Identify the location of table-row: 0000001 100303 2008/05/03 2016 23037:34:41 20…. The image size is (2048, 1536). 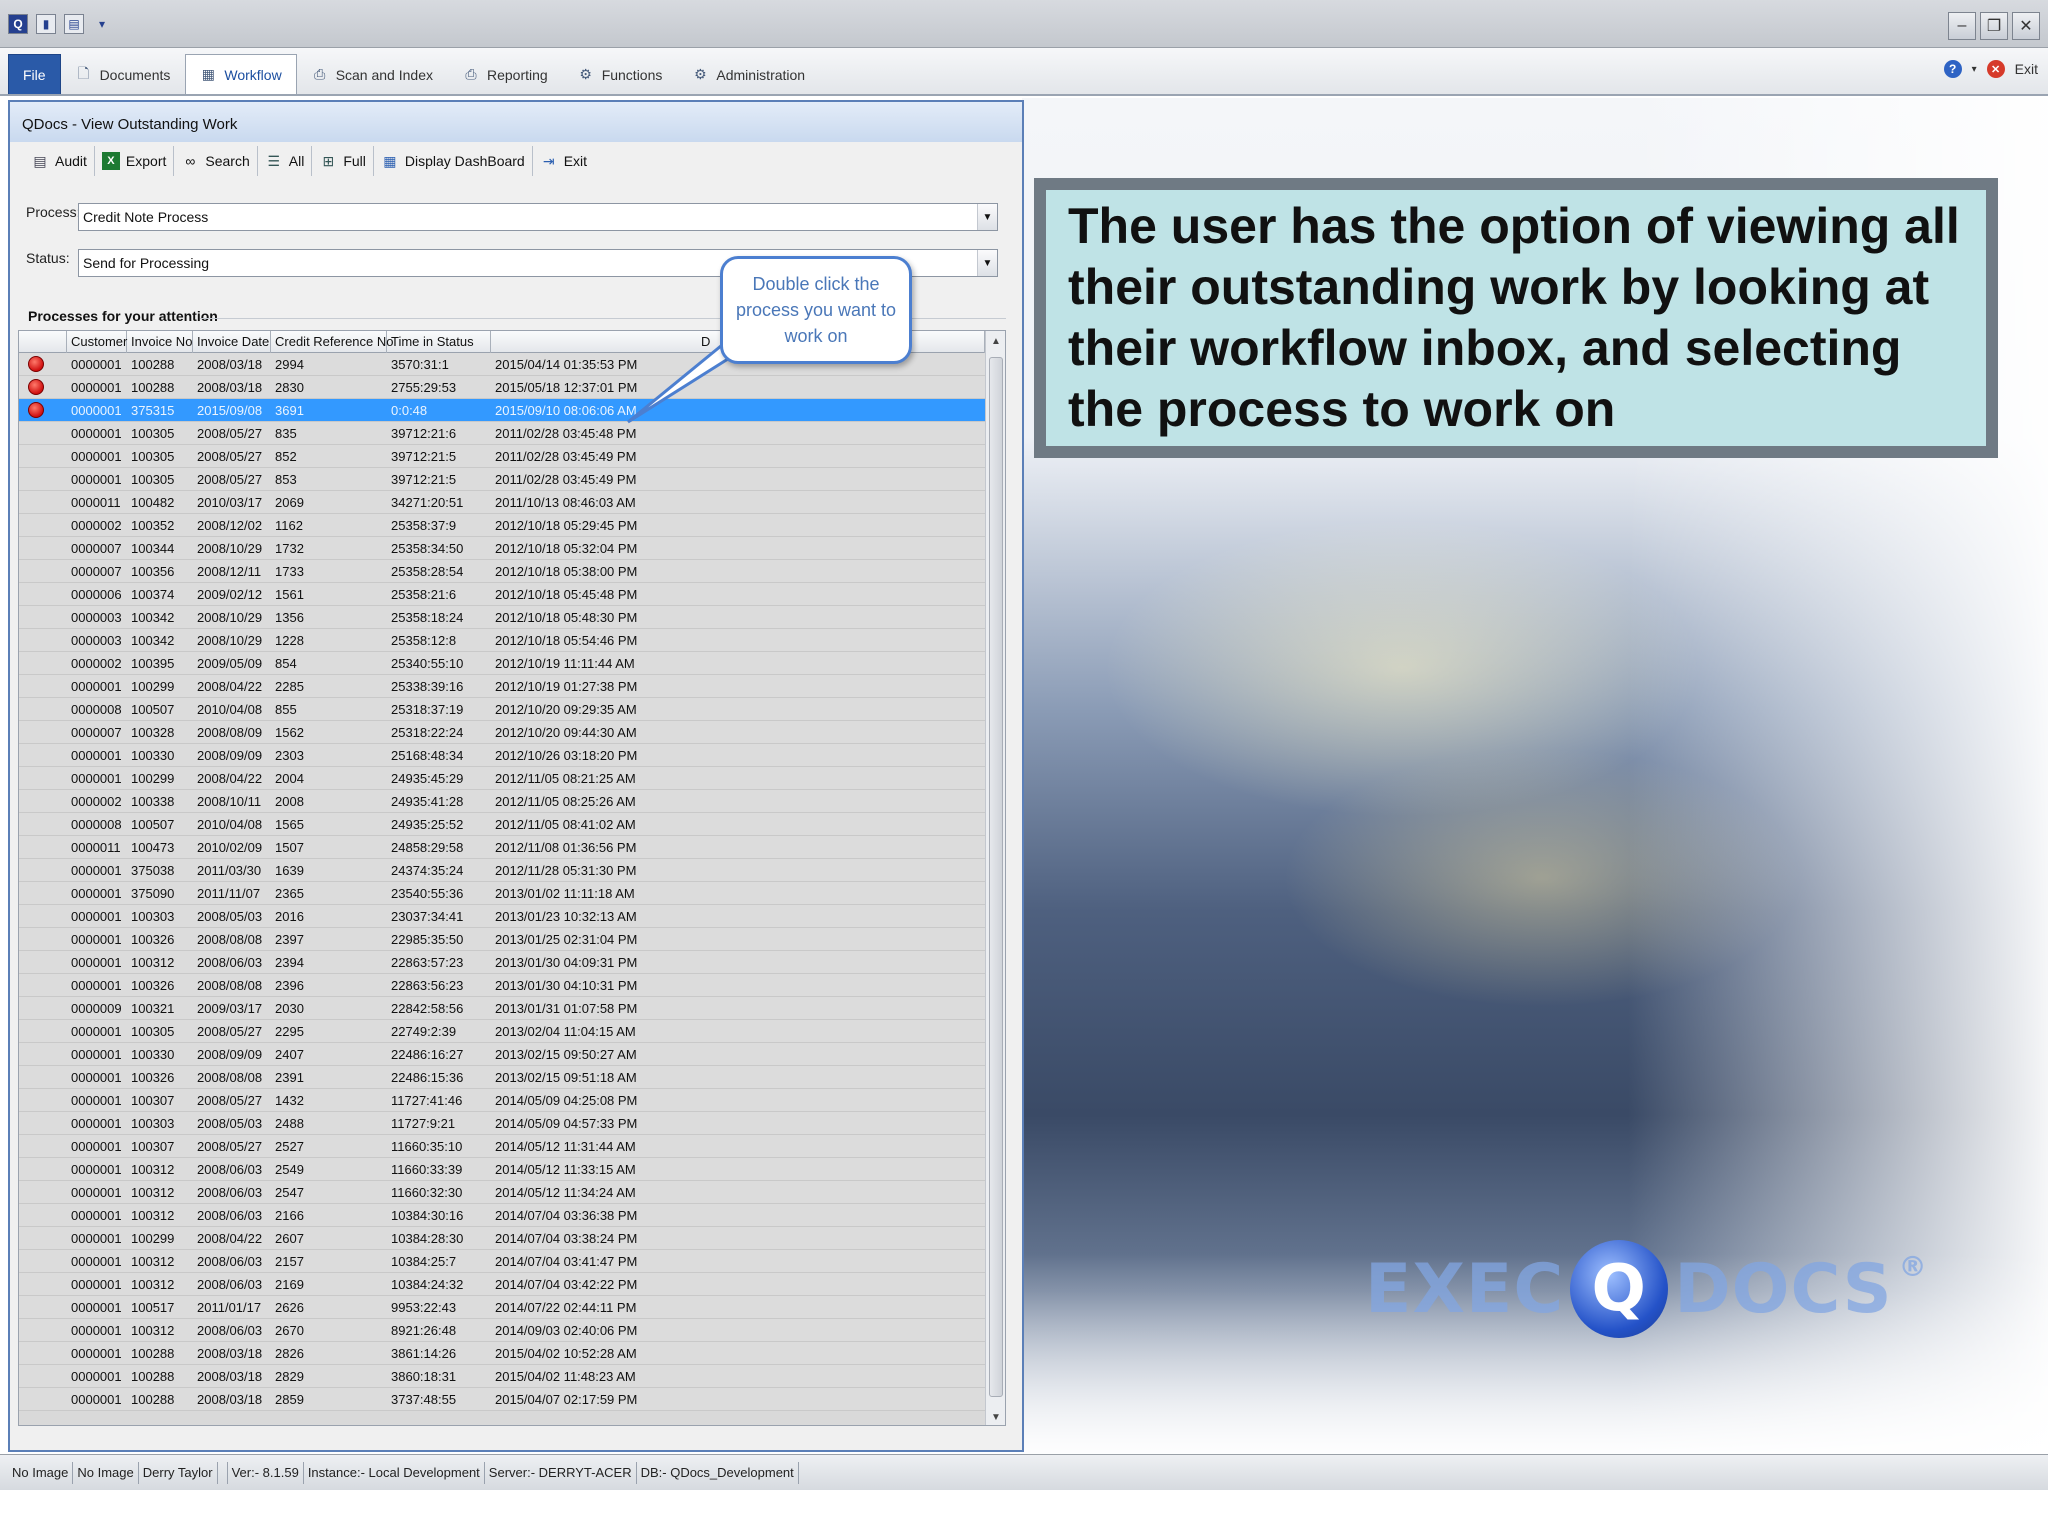
(502, 916).